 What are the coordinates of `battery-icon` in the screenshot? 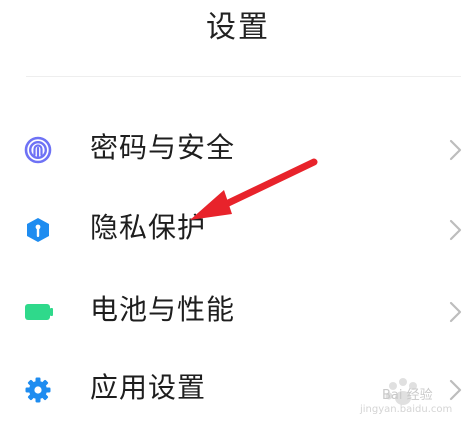 It's located at (38, 312).